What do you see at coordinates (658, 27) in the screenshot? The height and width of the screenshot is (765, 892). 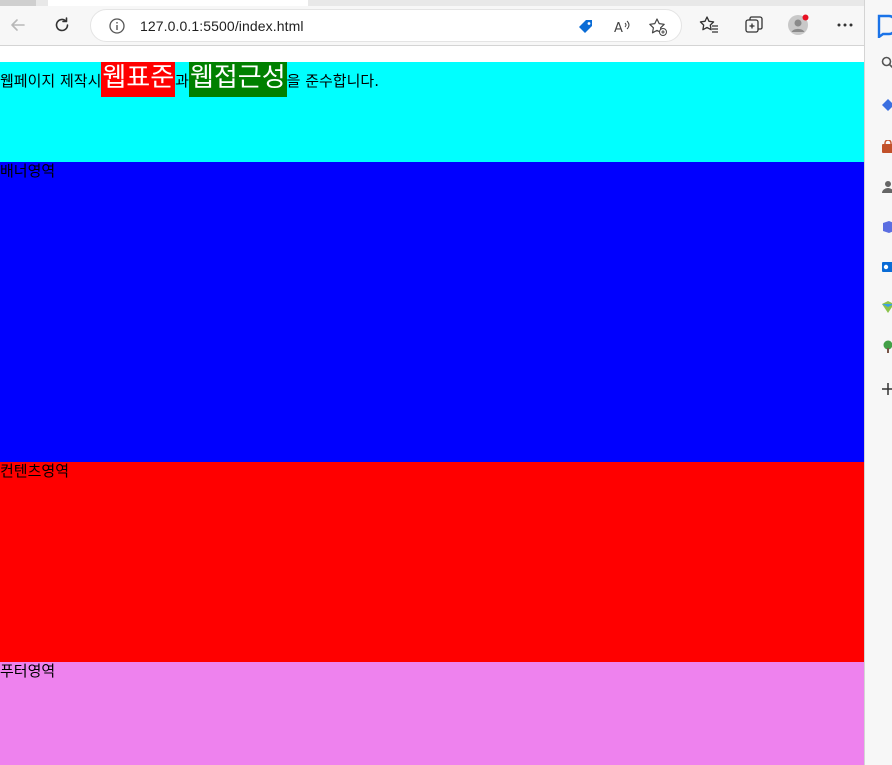 I see `add-favorite-icon` at bounding box center [658, 27].